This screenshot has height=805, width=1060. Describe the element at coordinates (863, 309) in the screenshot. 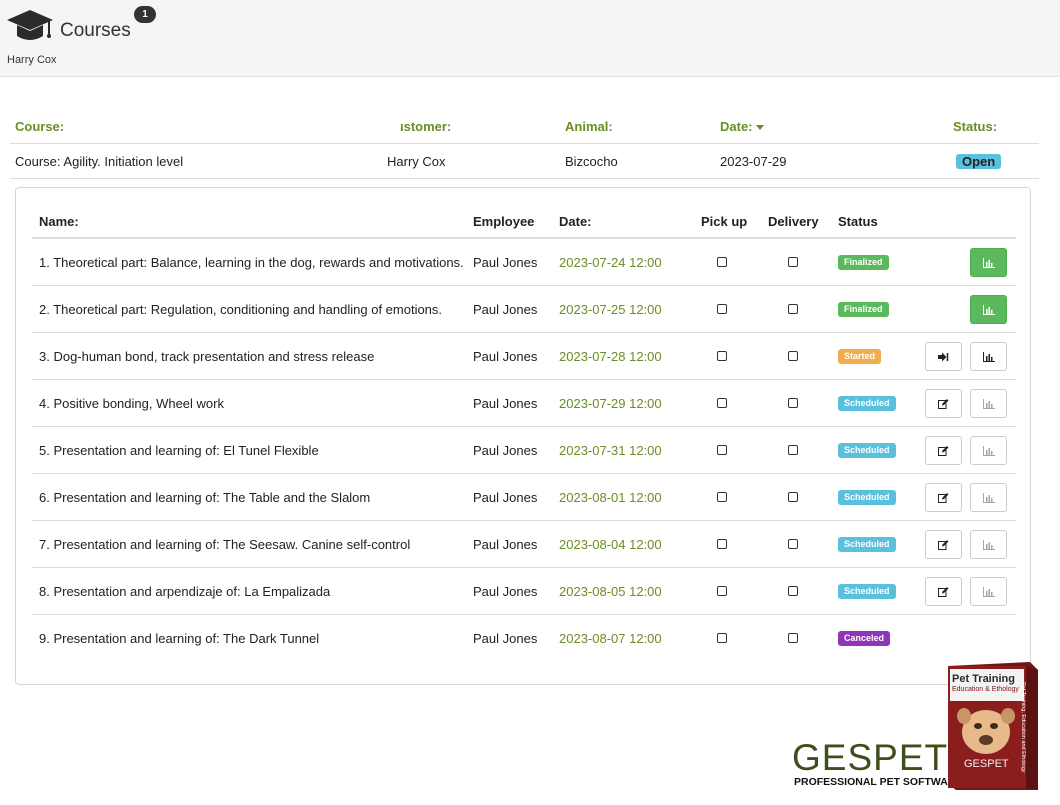

I see `status-badge: Finalized` at that location.